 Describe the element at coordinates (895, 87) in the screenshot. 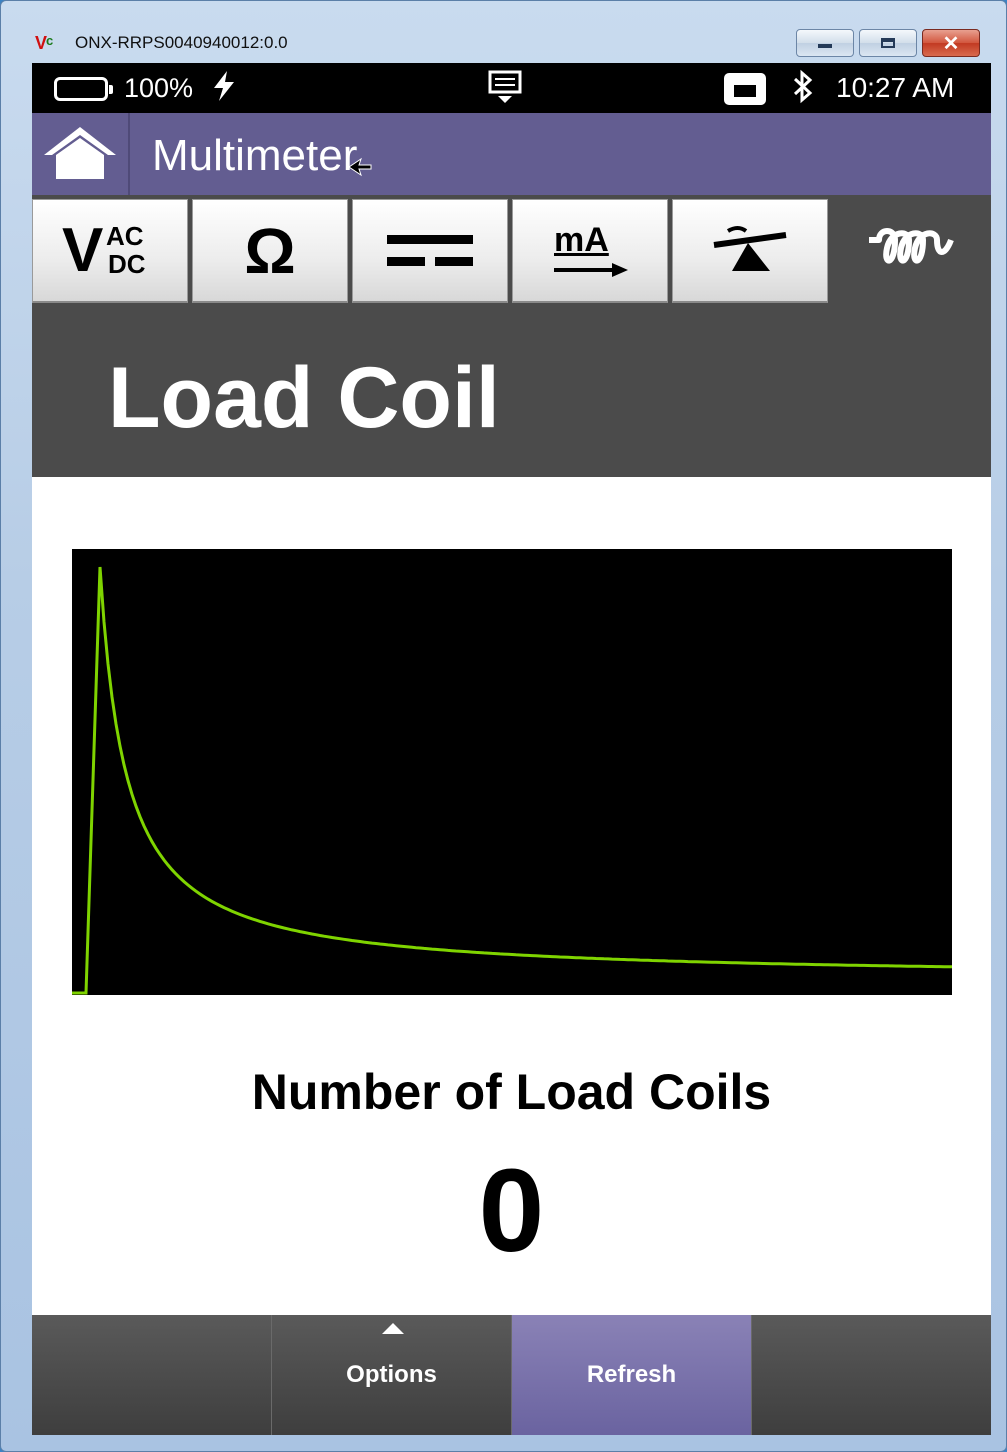

I see `clock: 10:27 AM` at that location.